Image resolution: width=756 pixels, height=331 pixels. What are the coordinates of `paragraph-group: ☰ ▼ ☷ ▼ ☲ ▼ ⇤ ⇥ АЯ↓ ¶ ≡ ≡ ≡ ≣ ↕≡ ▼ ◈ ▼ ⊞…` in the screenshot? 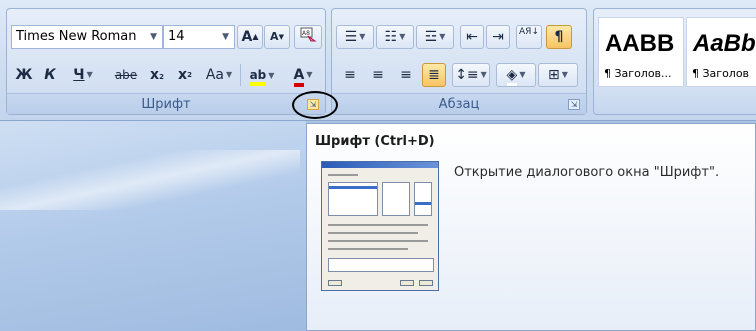 It's located at (459, 61).